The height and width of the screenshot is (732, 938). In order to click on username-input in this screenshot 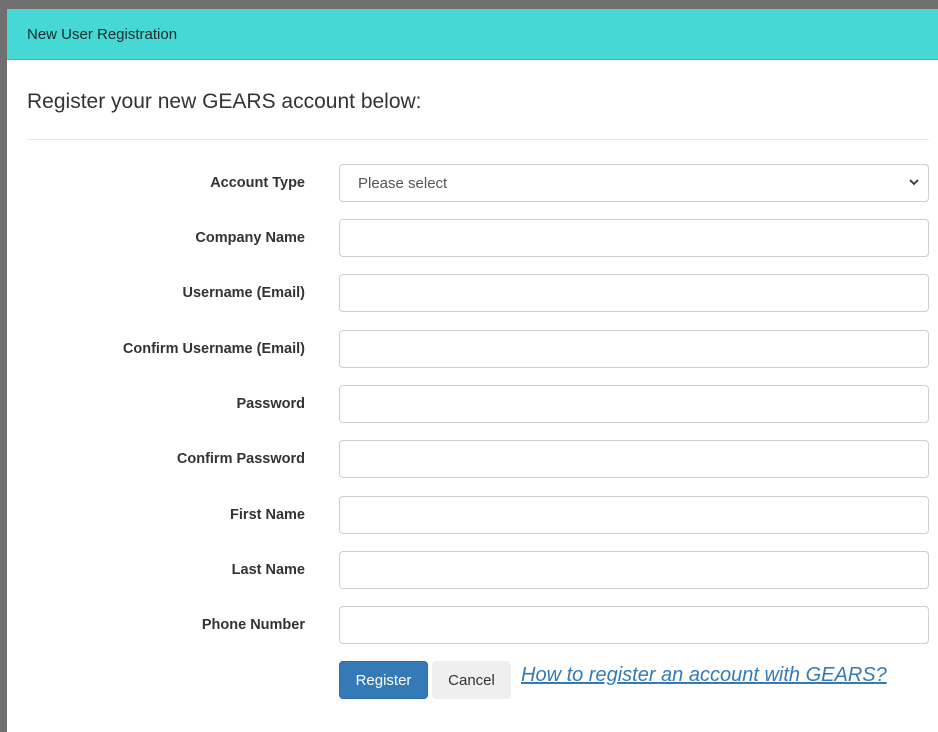, I will do `click(634, 293)`.